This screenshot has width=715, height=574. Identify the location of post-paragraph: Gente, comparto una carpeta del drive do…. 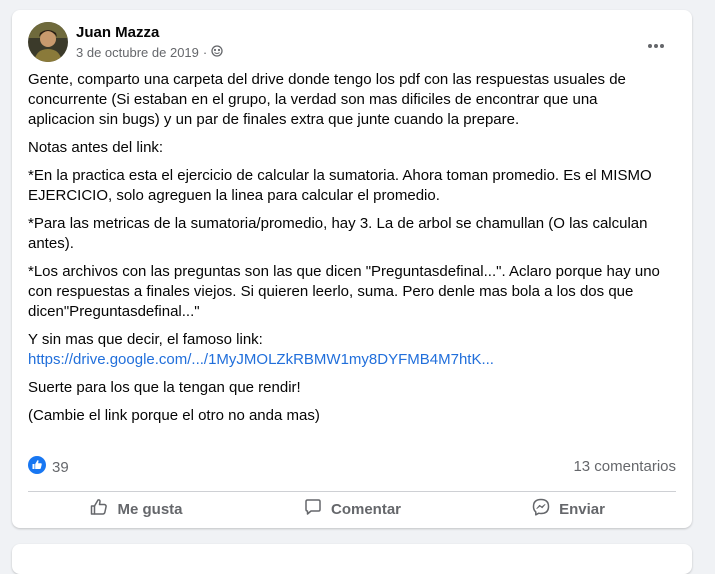
(327, 99).